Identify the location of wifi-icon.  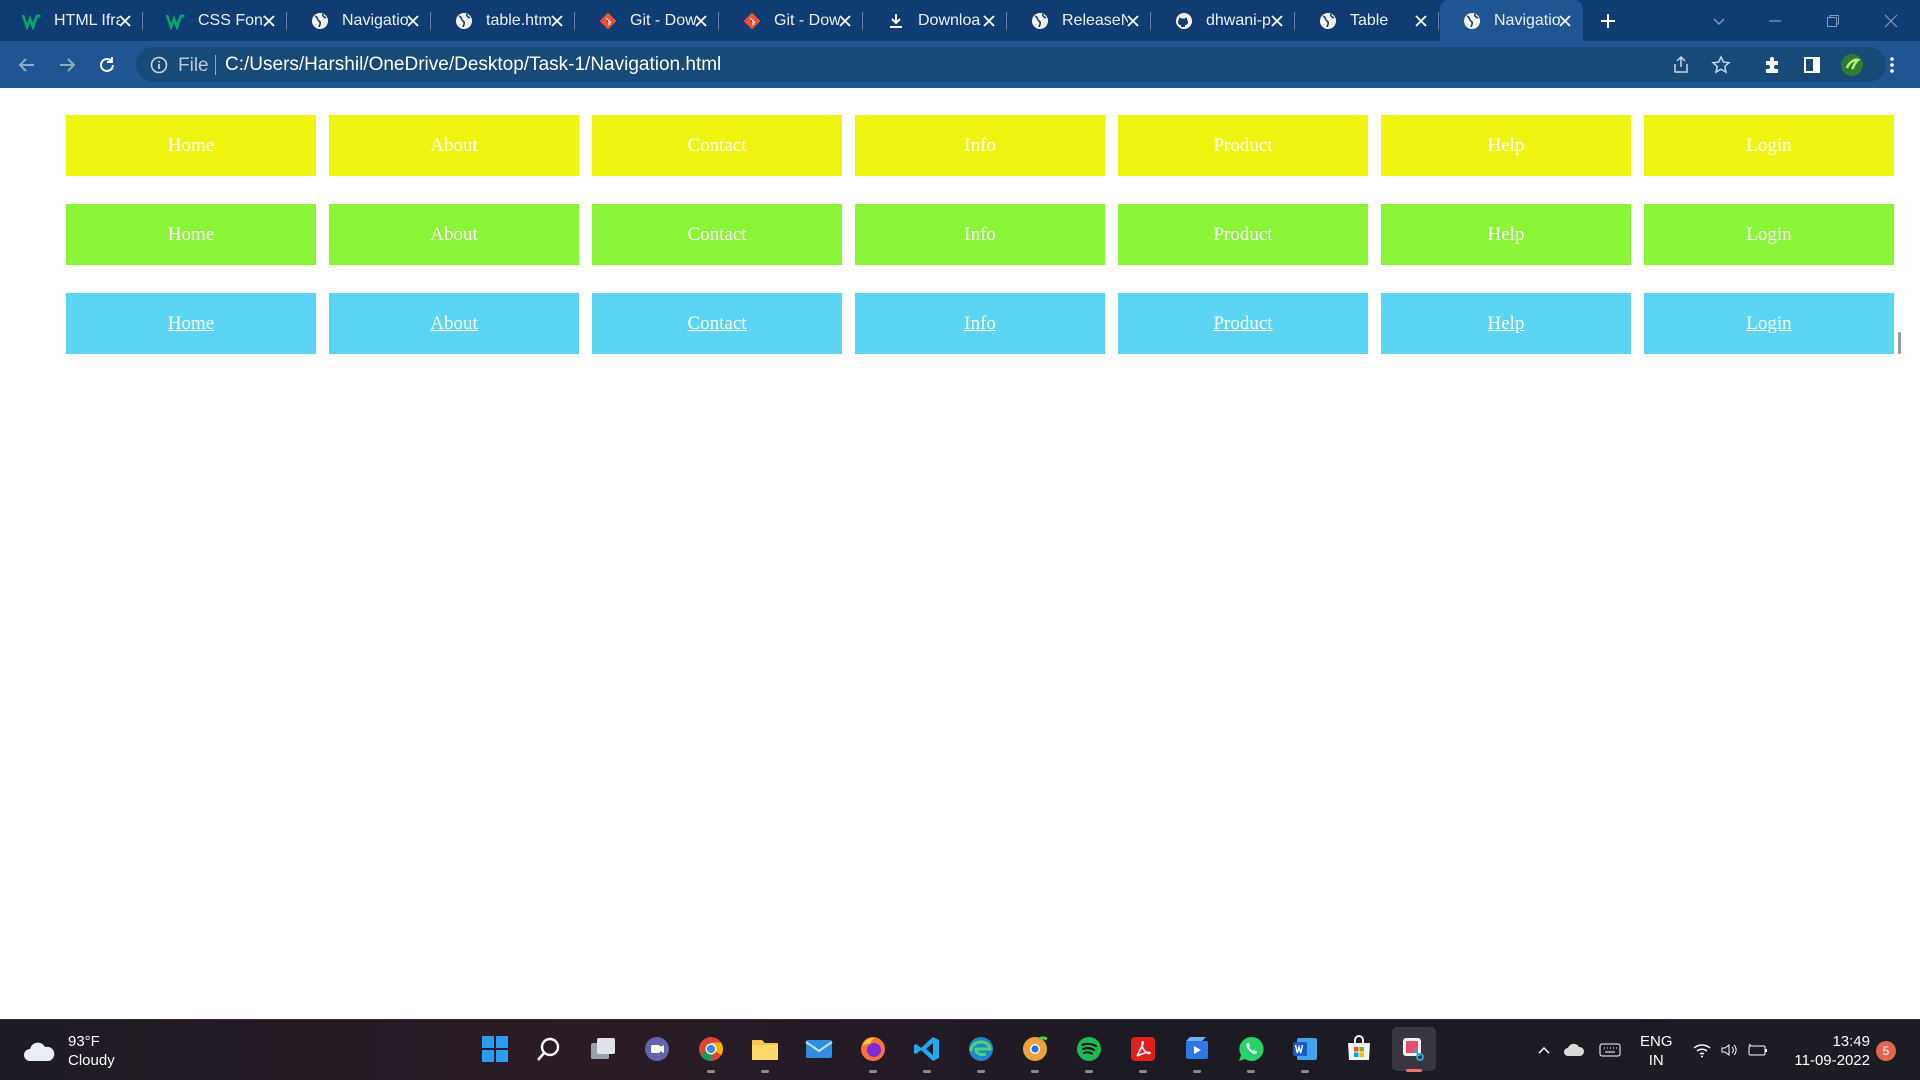
(1702, 1050).